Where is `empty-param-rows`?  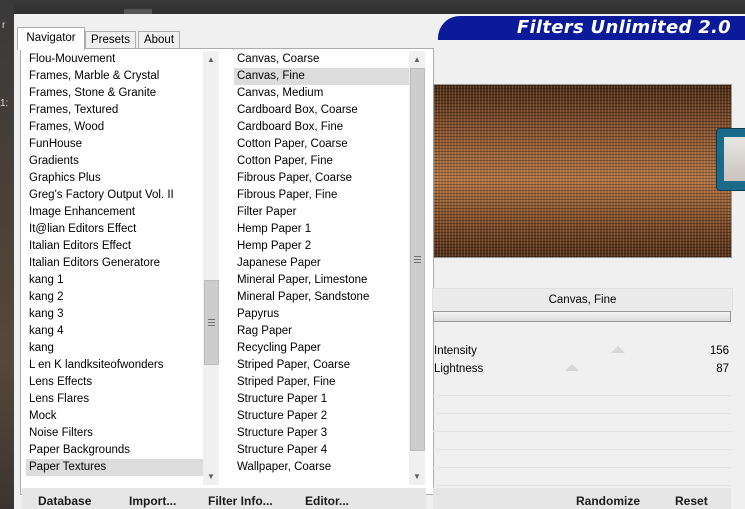
empty-param-rows is located at coordinates (582, 432).